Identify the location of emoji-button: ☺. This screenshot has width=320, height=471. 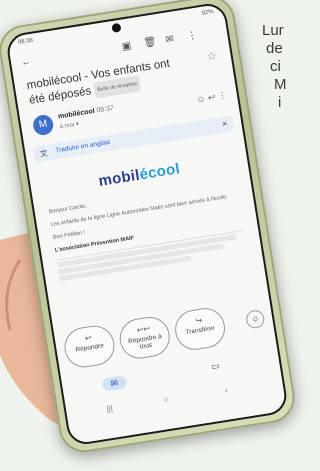
(255, 319).